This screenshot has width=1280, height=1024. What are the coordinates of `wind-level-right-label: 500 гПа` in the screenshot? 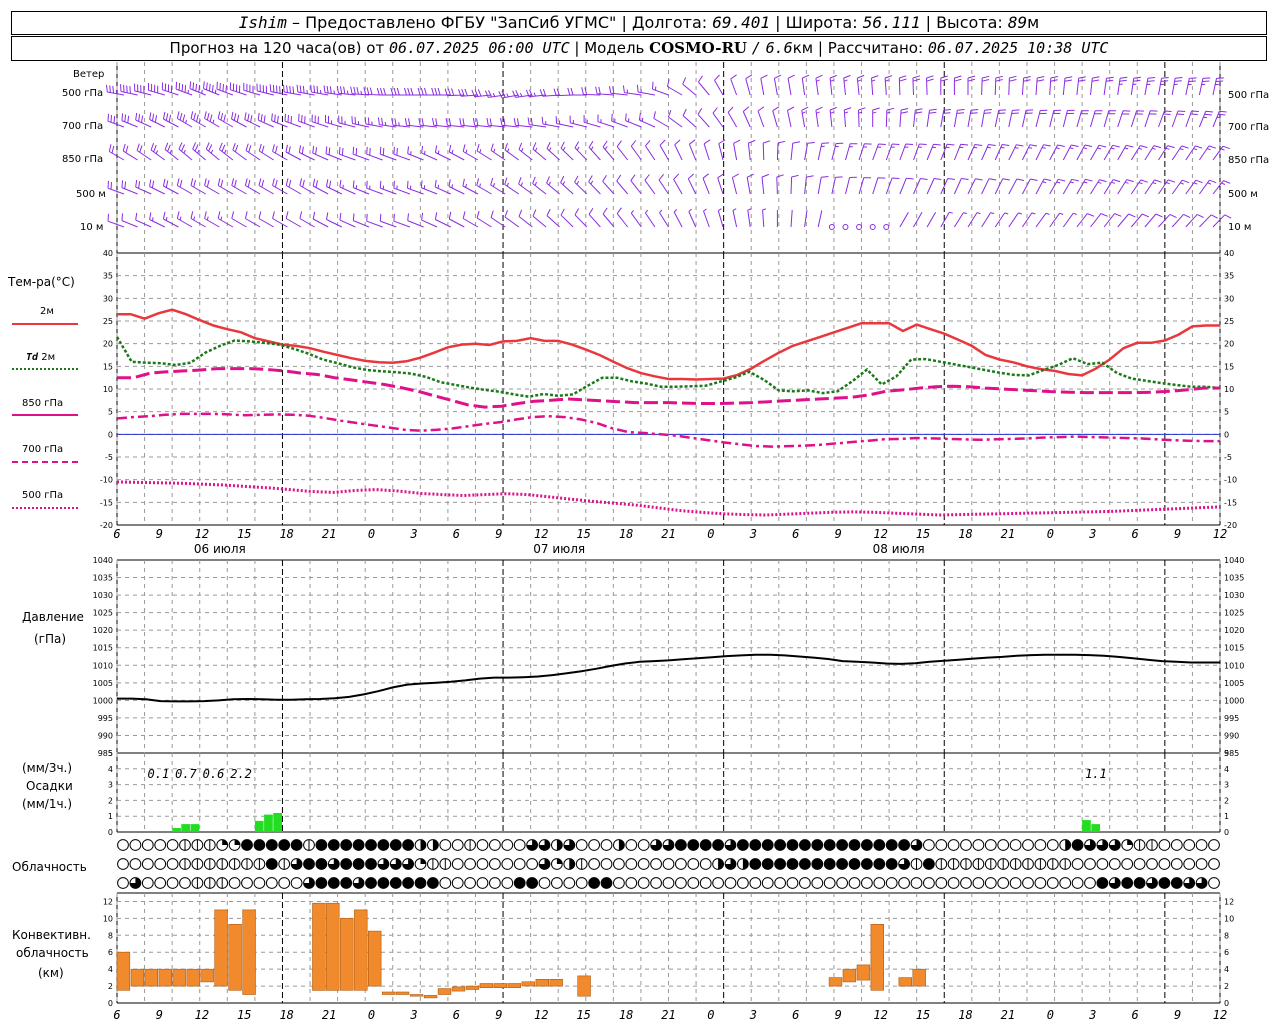 It's located at (1248, 95).